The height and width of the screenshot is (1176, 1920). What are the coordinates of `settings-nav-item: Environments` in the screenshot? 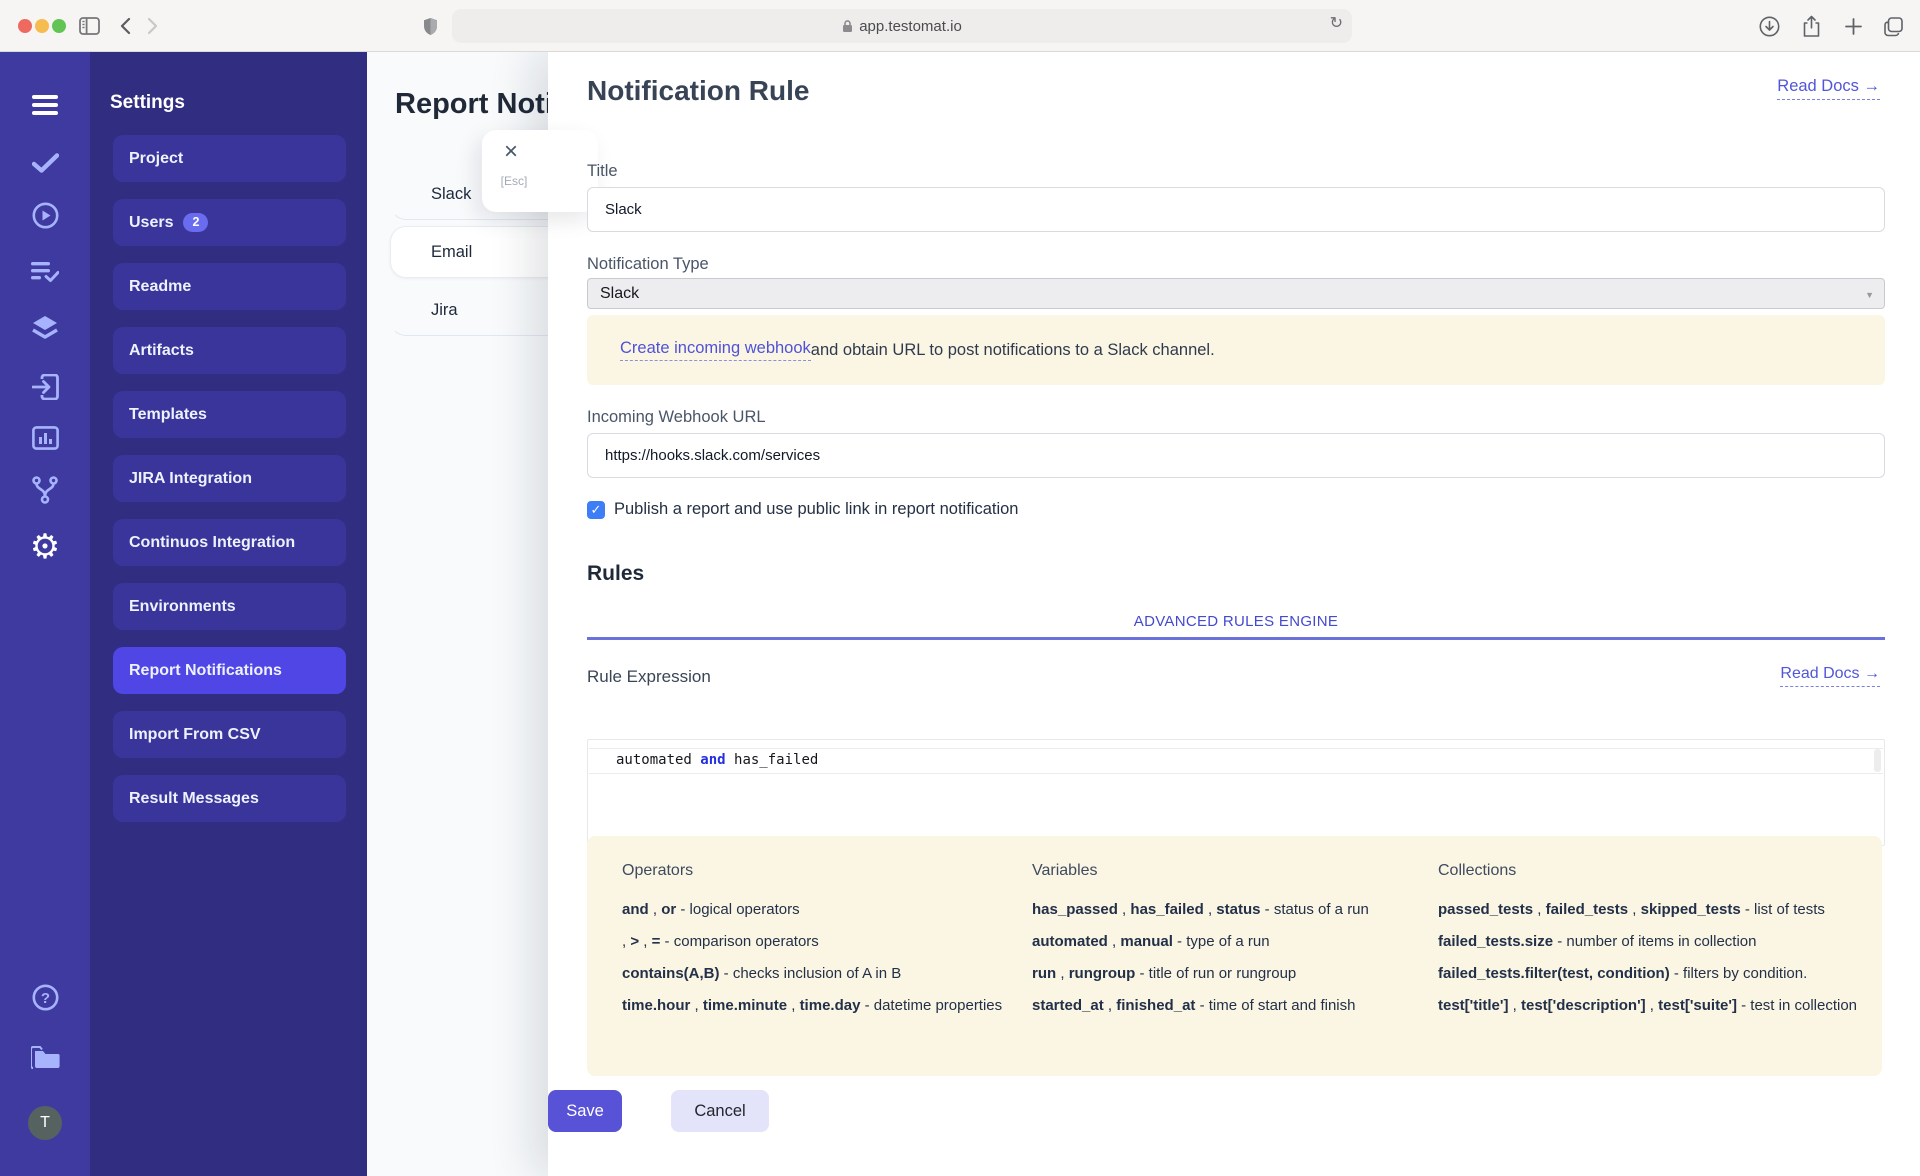 It's located at (229, 606).